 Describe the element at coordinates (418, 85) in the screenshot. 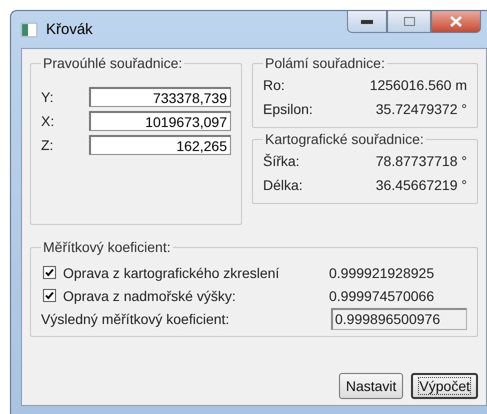

I see `value-text: 1256016.560 m` at that location.